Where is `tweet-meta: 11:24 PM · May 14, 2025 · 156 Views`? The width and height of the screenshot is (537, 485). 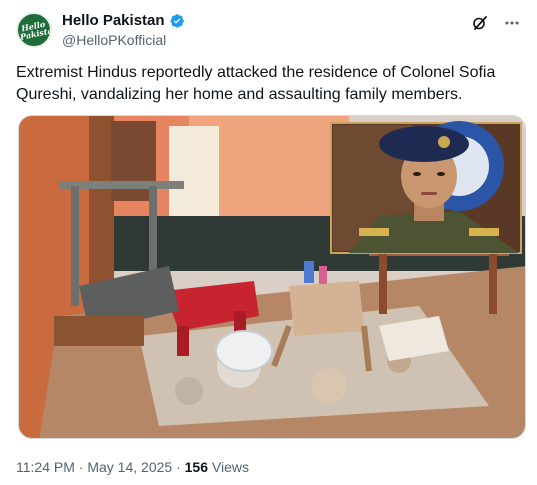 tweet-meta: 11:24 PM · May 14, 2025 · 156 Views is located at coordinates (132, 467).